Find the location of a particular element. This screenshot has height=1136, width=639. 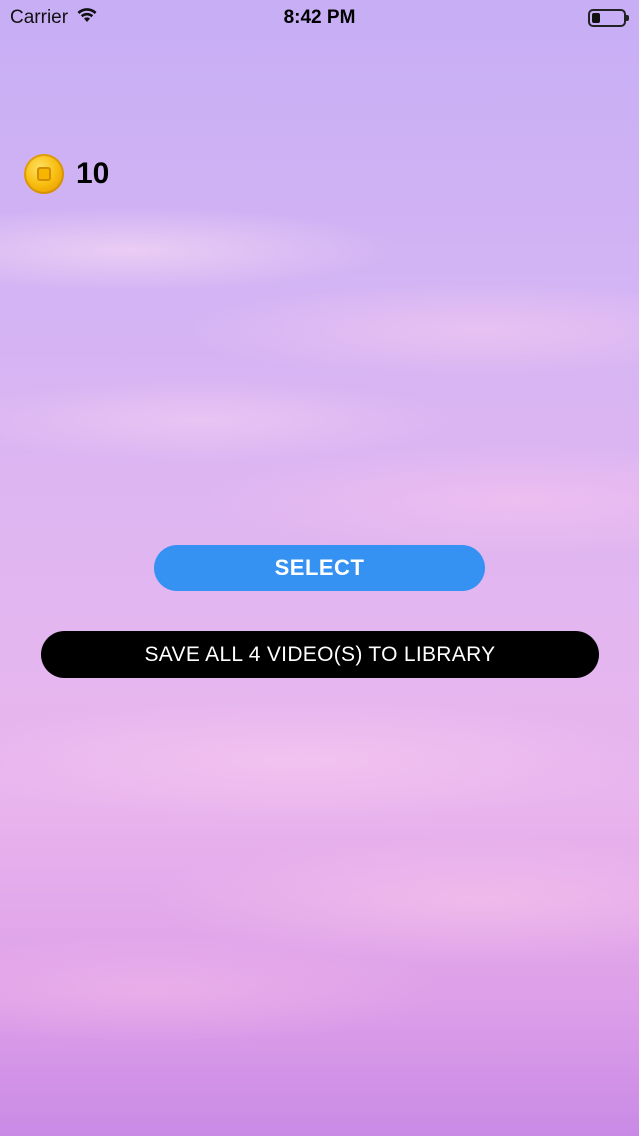

carrier-label: Carrier is located at coordinates (39, 17).